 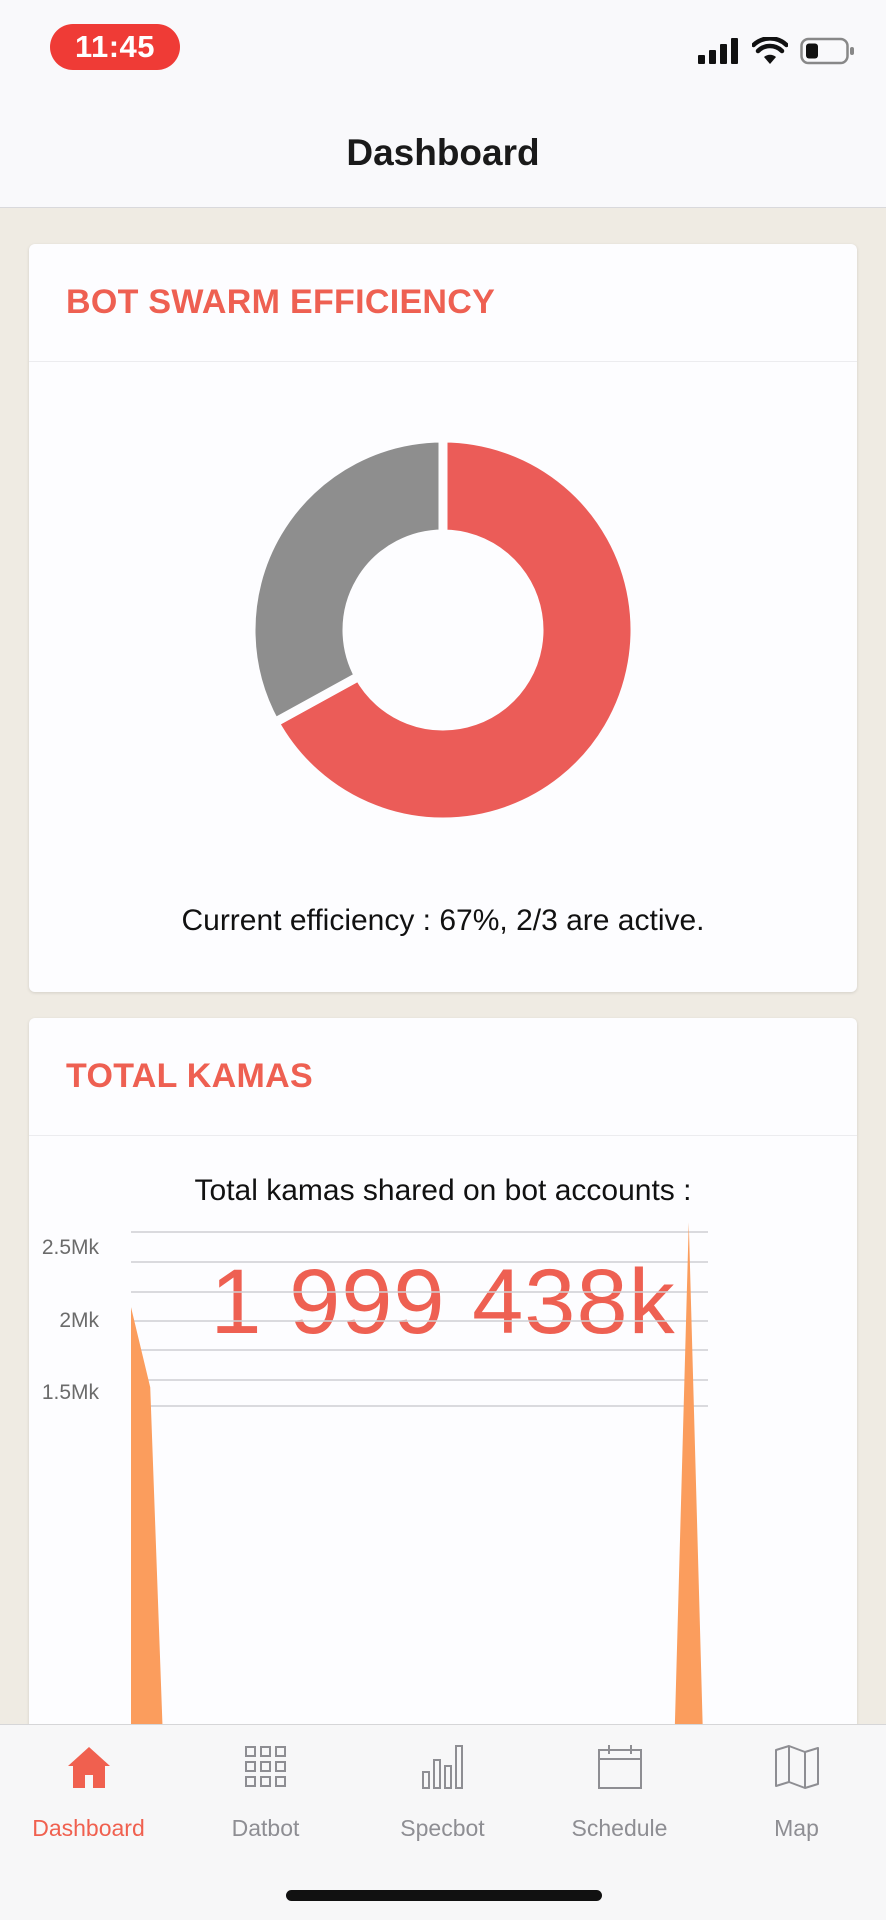 I want to click on bar-chart-icon, so click(x=442, y=1767).